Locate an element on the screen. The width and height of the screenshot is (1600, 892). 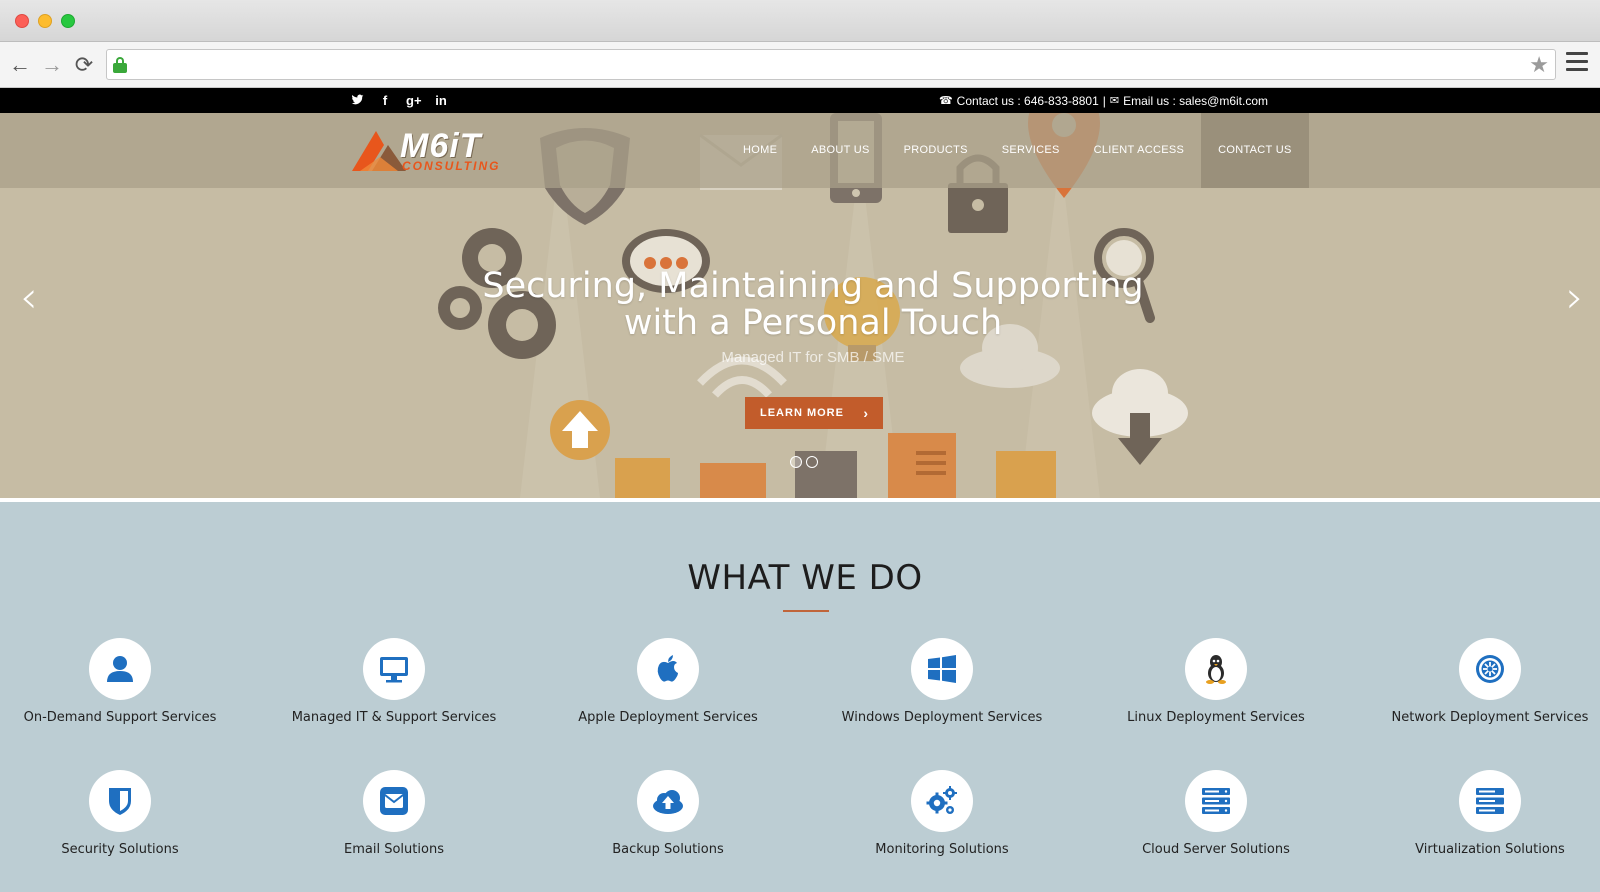
service-item-virtualization: Virtualization Solutions is located at coordinates (1485, 813).